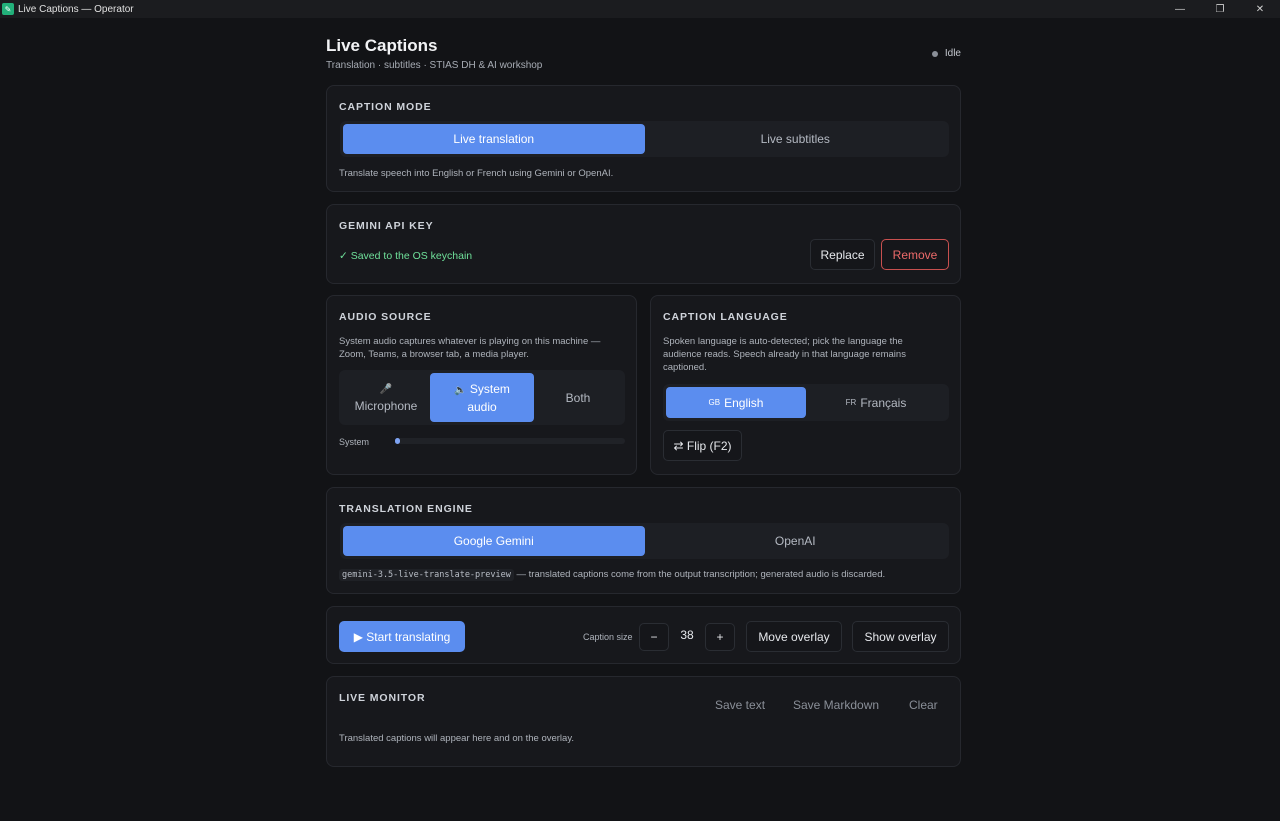 This screenshot has width=1280, height=821. Describe the element at coordinates (883, 402) in the screenshot. I see `language-french-label: Français` at that location.